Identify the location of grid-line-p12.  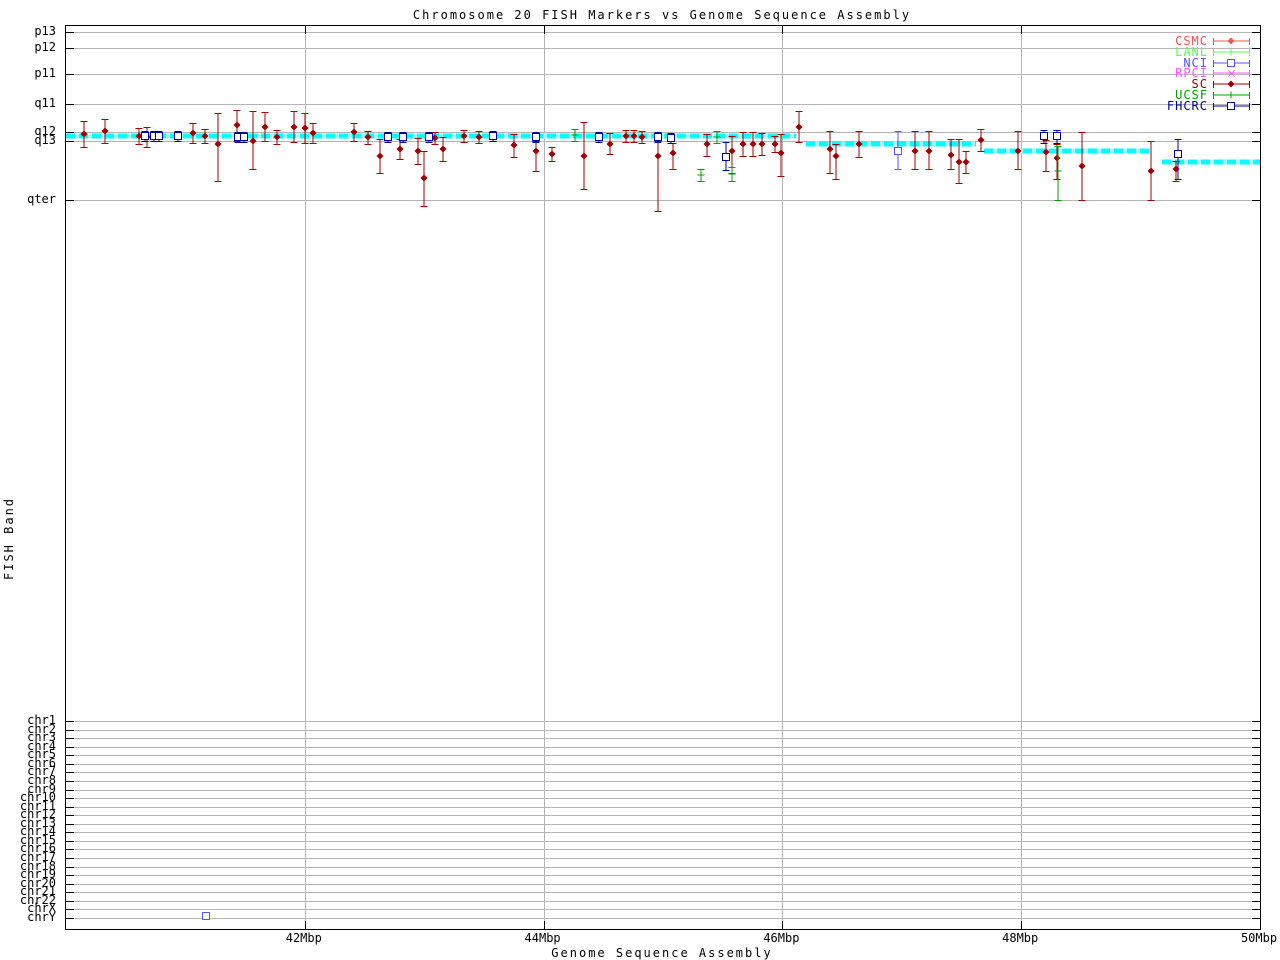
(663, 48).